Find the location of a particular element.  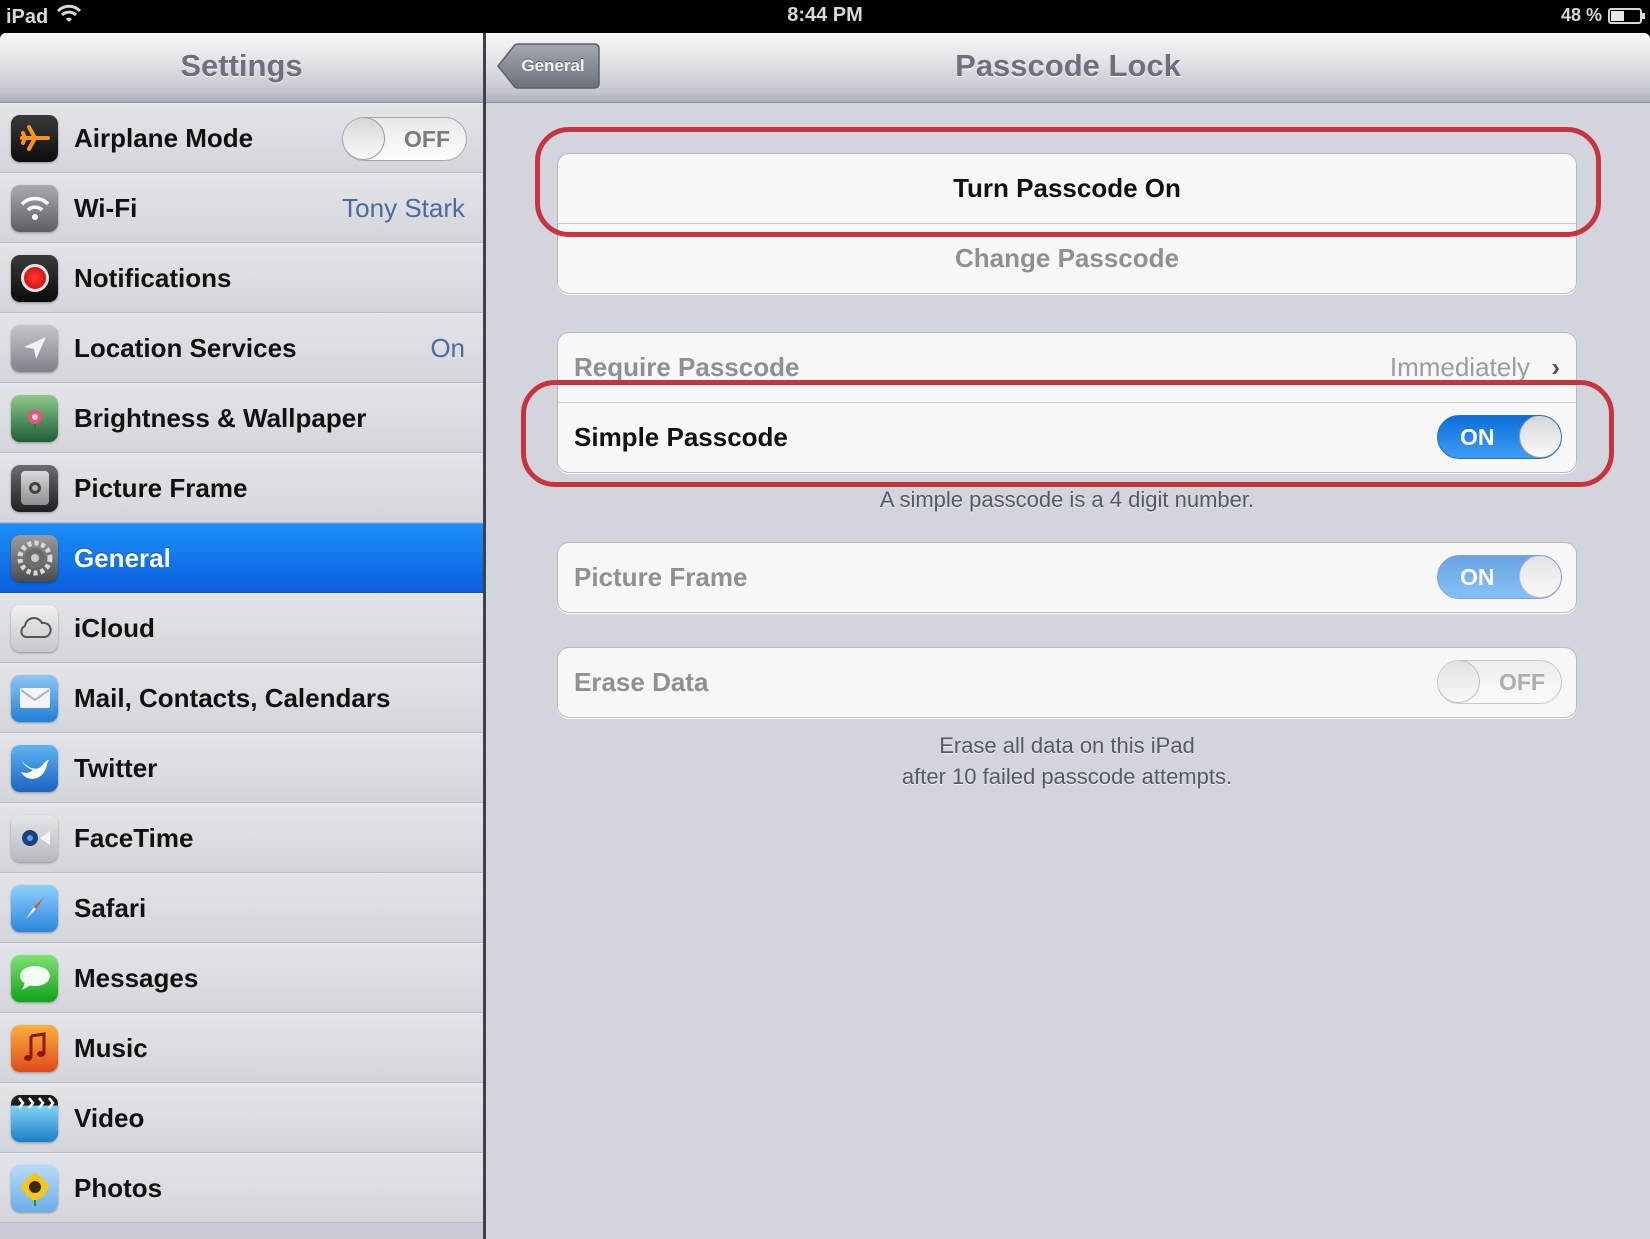

picture-frame-icon is located at coordinates (34, 488).